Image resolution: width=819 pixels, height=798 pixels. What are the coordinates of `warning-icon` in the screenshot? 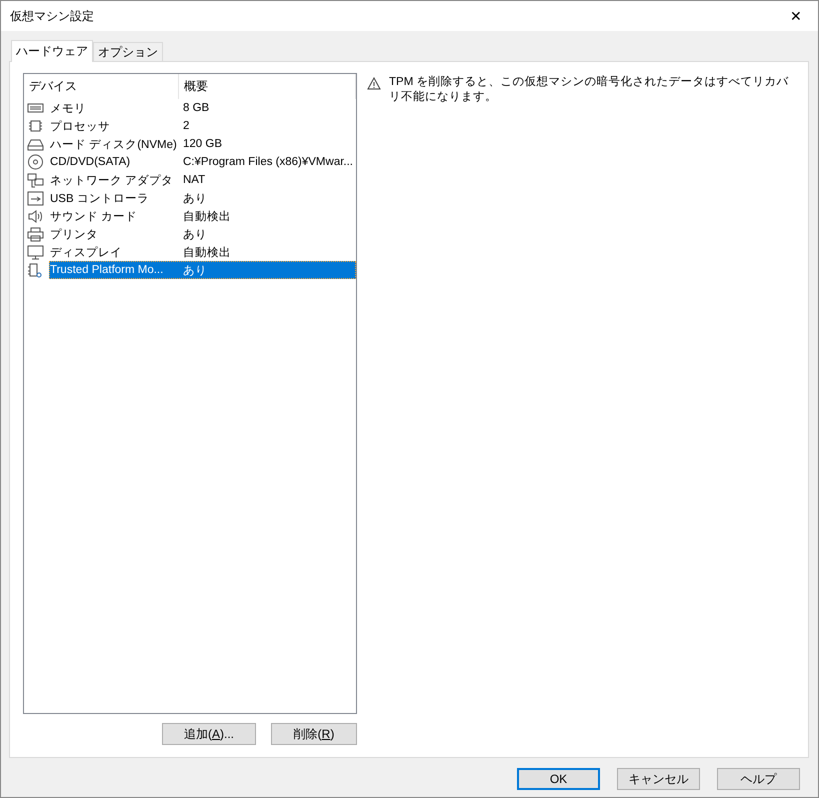 It's located at (374, 83).